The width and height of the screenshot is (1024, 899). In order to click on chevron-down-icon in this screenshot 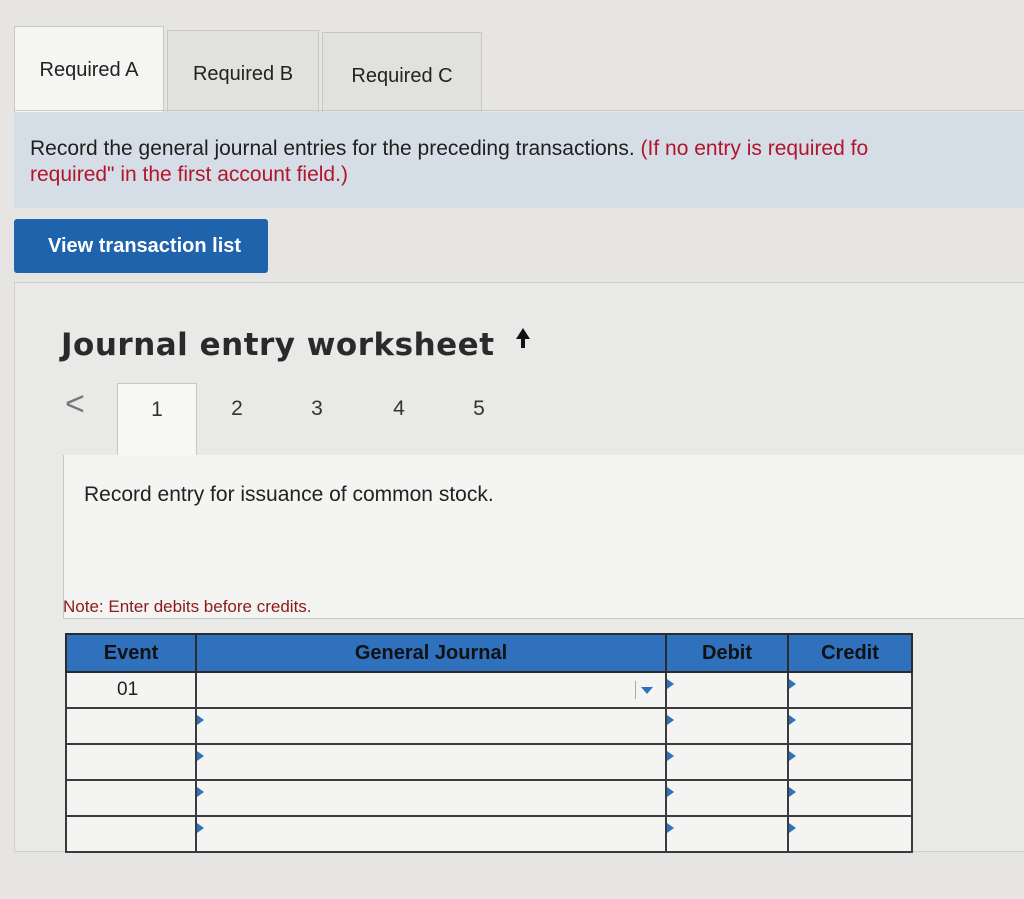, I will do `click(646, 690)`.